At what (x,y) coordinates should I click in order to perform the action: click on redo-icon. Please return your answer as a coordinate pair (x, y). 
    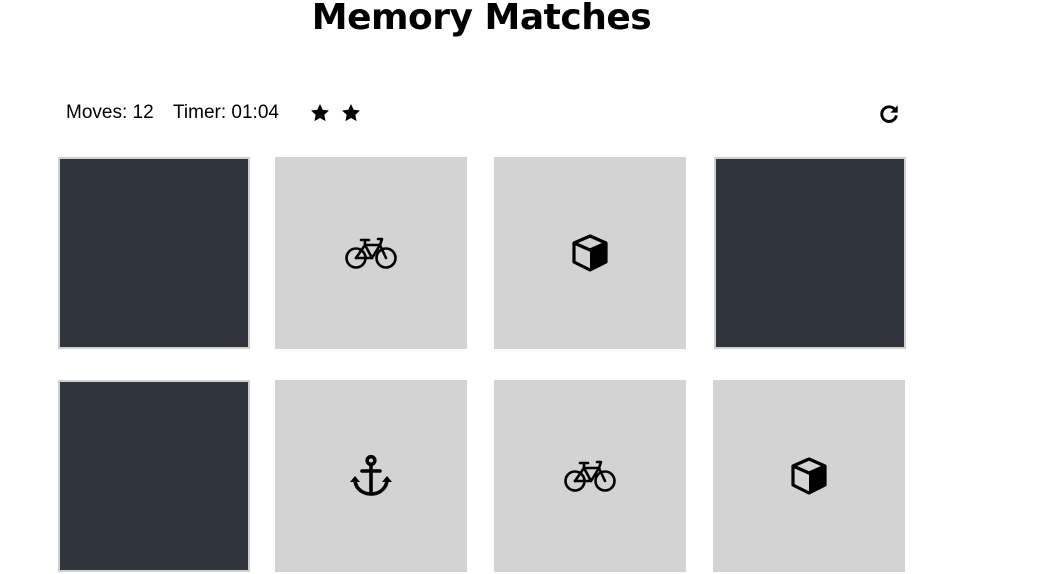
    Looking at the image, I should click on (889, 114).